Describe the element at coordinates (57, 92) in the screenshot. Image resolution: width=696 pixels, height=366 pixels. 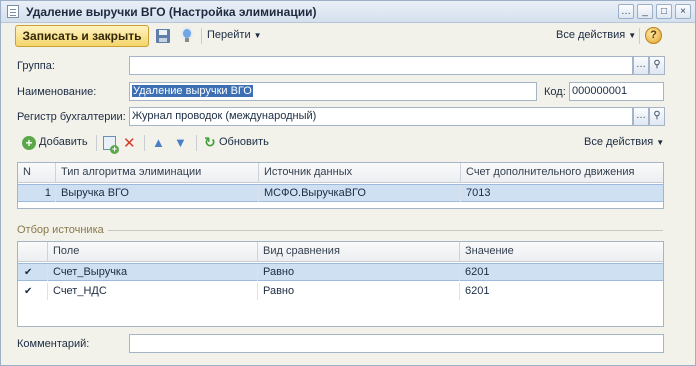
I see `name-label: Наименование:` at that location.